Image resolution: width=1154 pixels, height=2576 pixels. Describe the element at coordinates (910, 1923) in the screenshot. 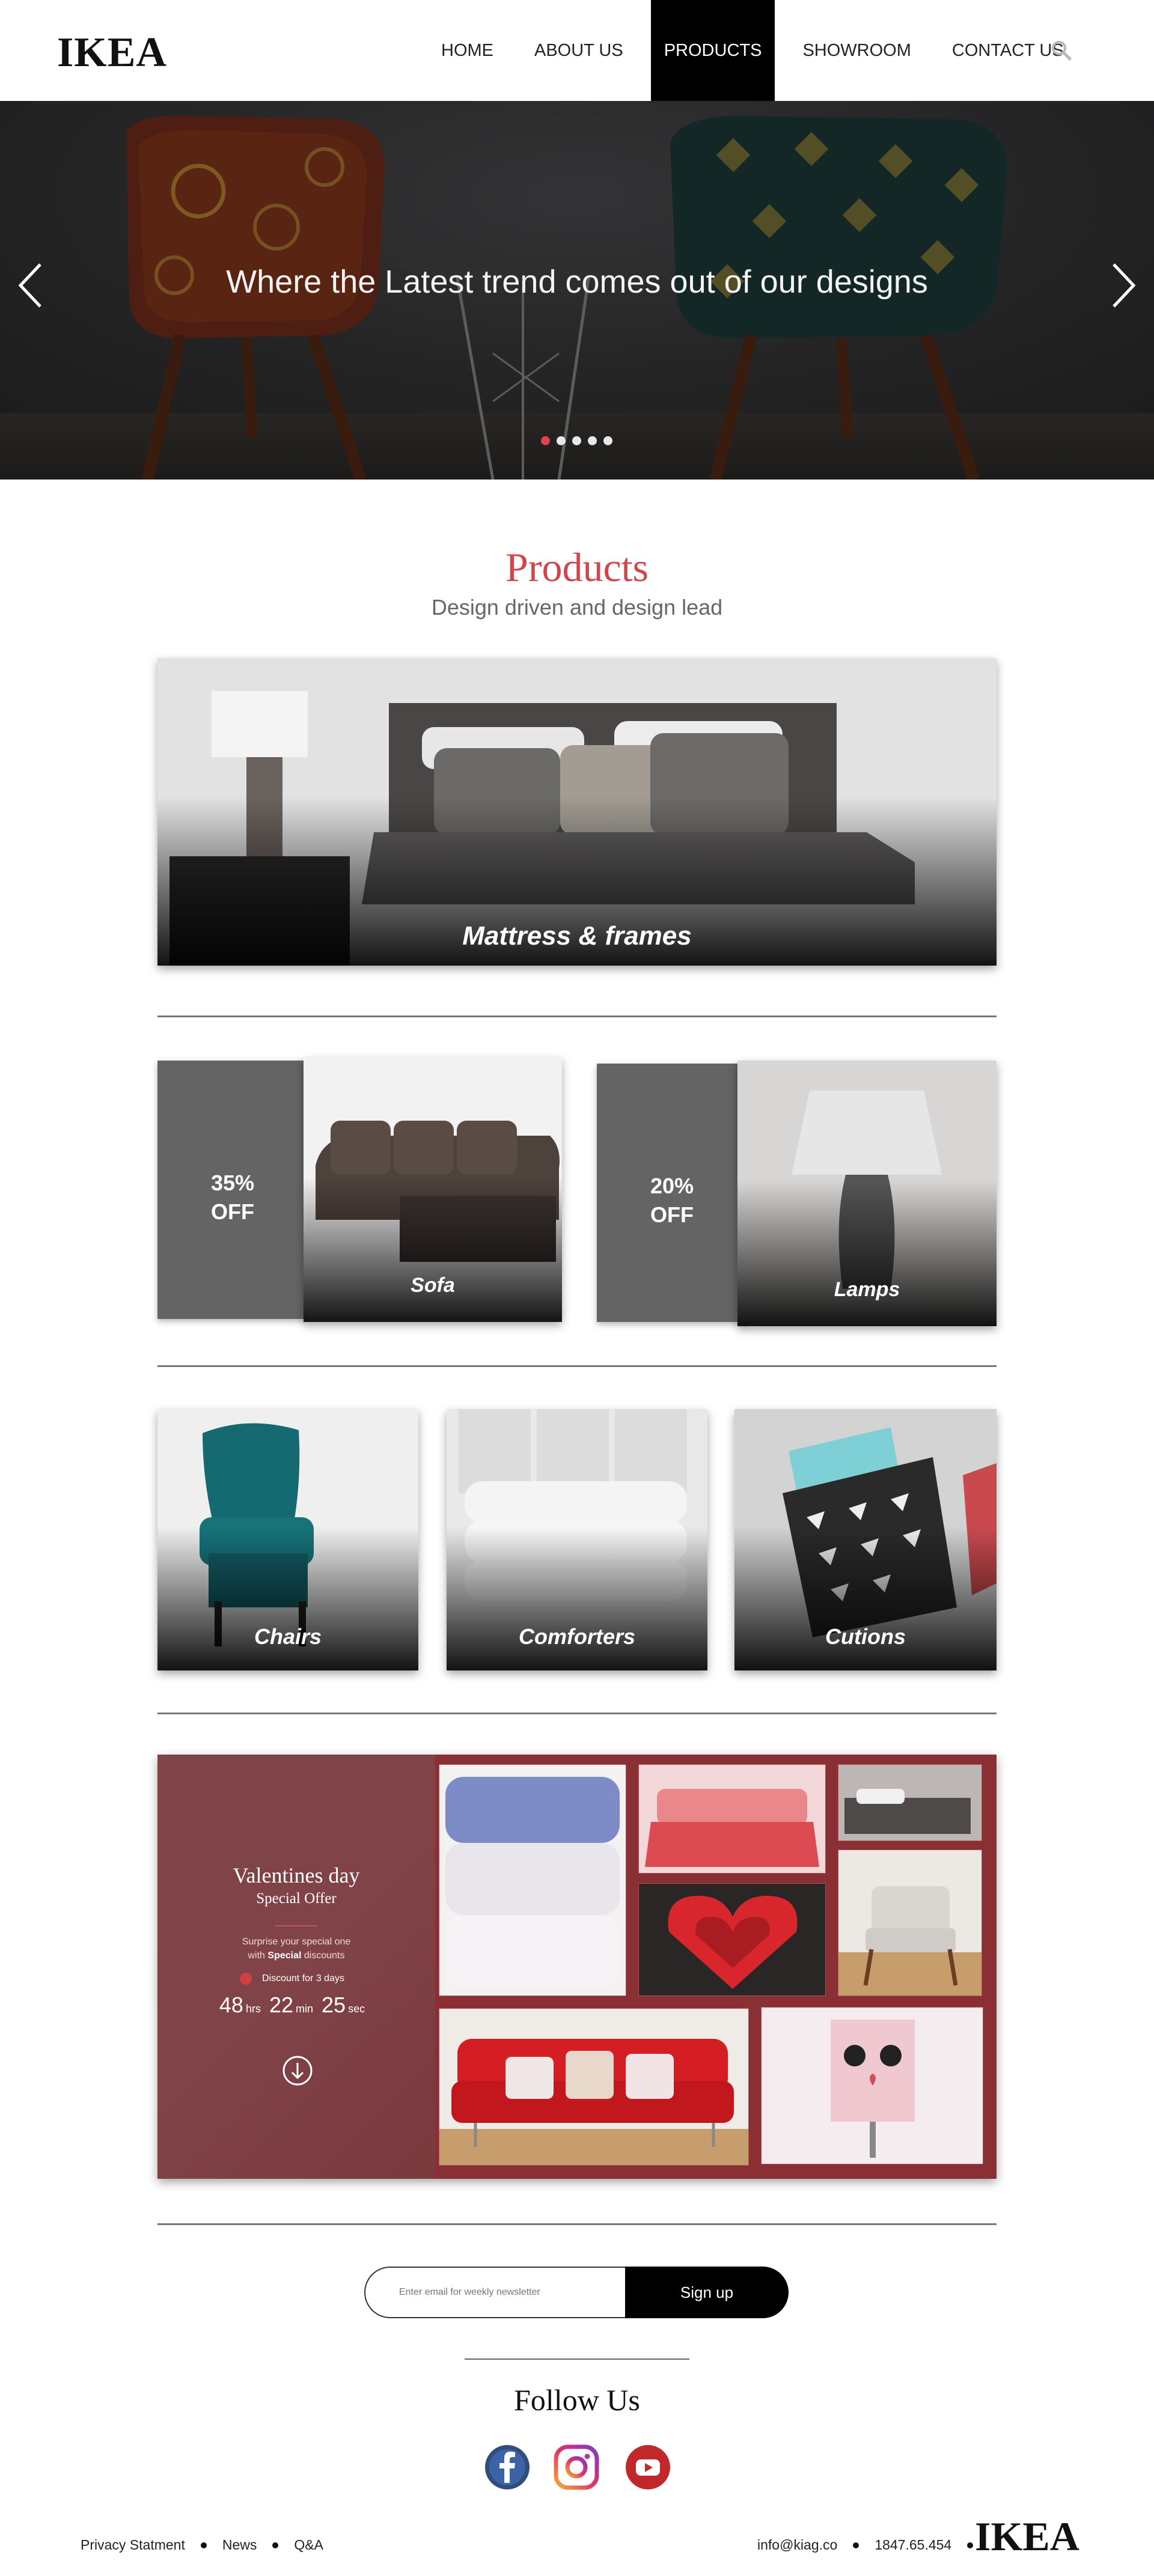

I see `offer-tile-armchair` at that location.